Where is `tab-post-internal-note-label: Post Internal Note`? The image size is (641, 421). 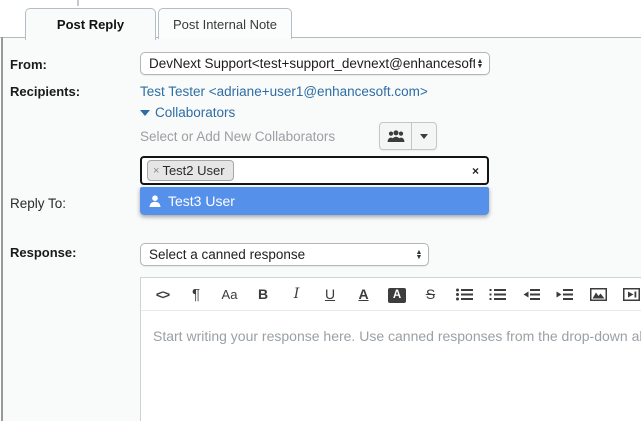
tab-post-internal-note-label: Post Internal Note is located at coordinates (225, 24).